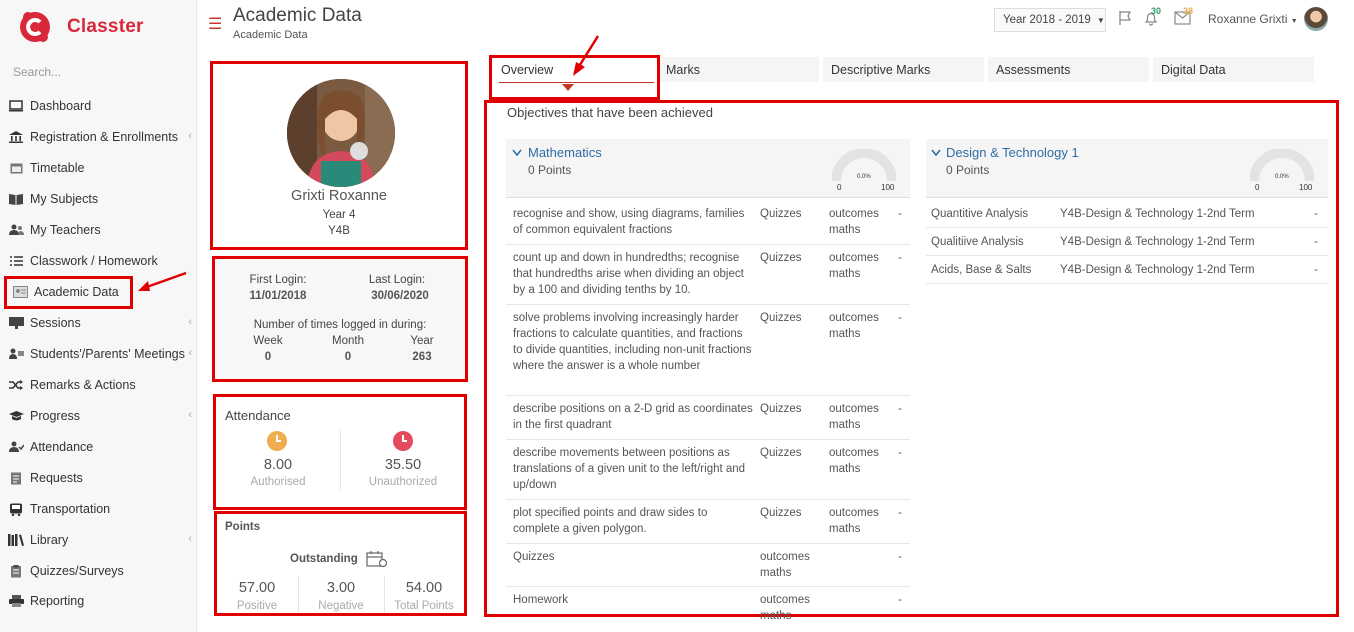 This screenshot has width=1354, height=632. I want to click on sidebar-item-label: My Teachers, so click(65, 230).